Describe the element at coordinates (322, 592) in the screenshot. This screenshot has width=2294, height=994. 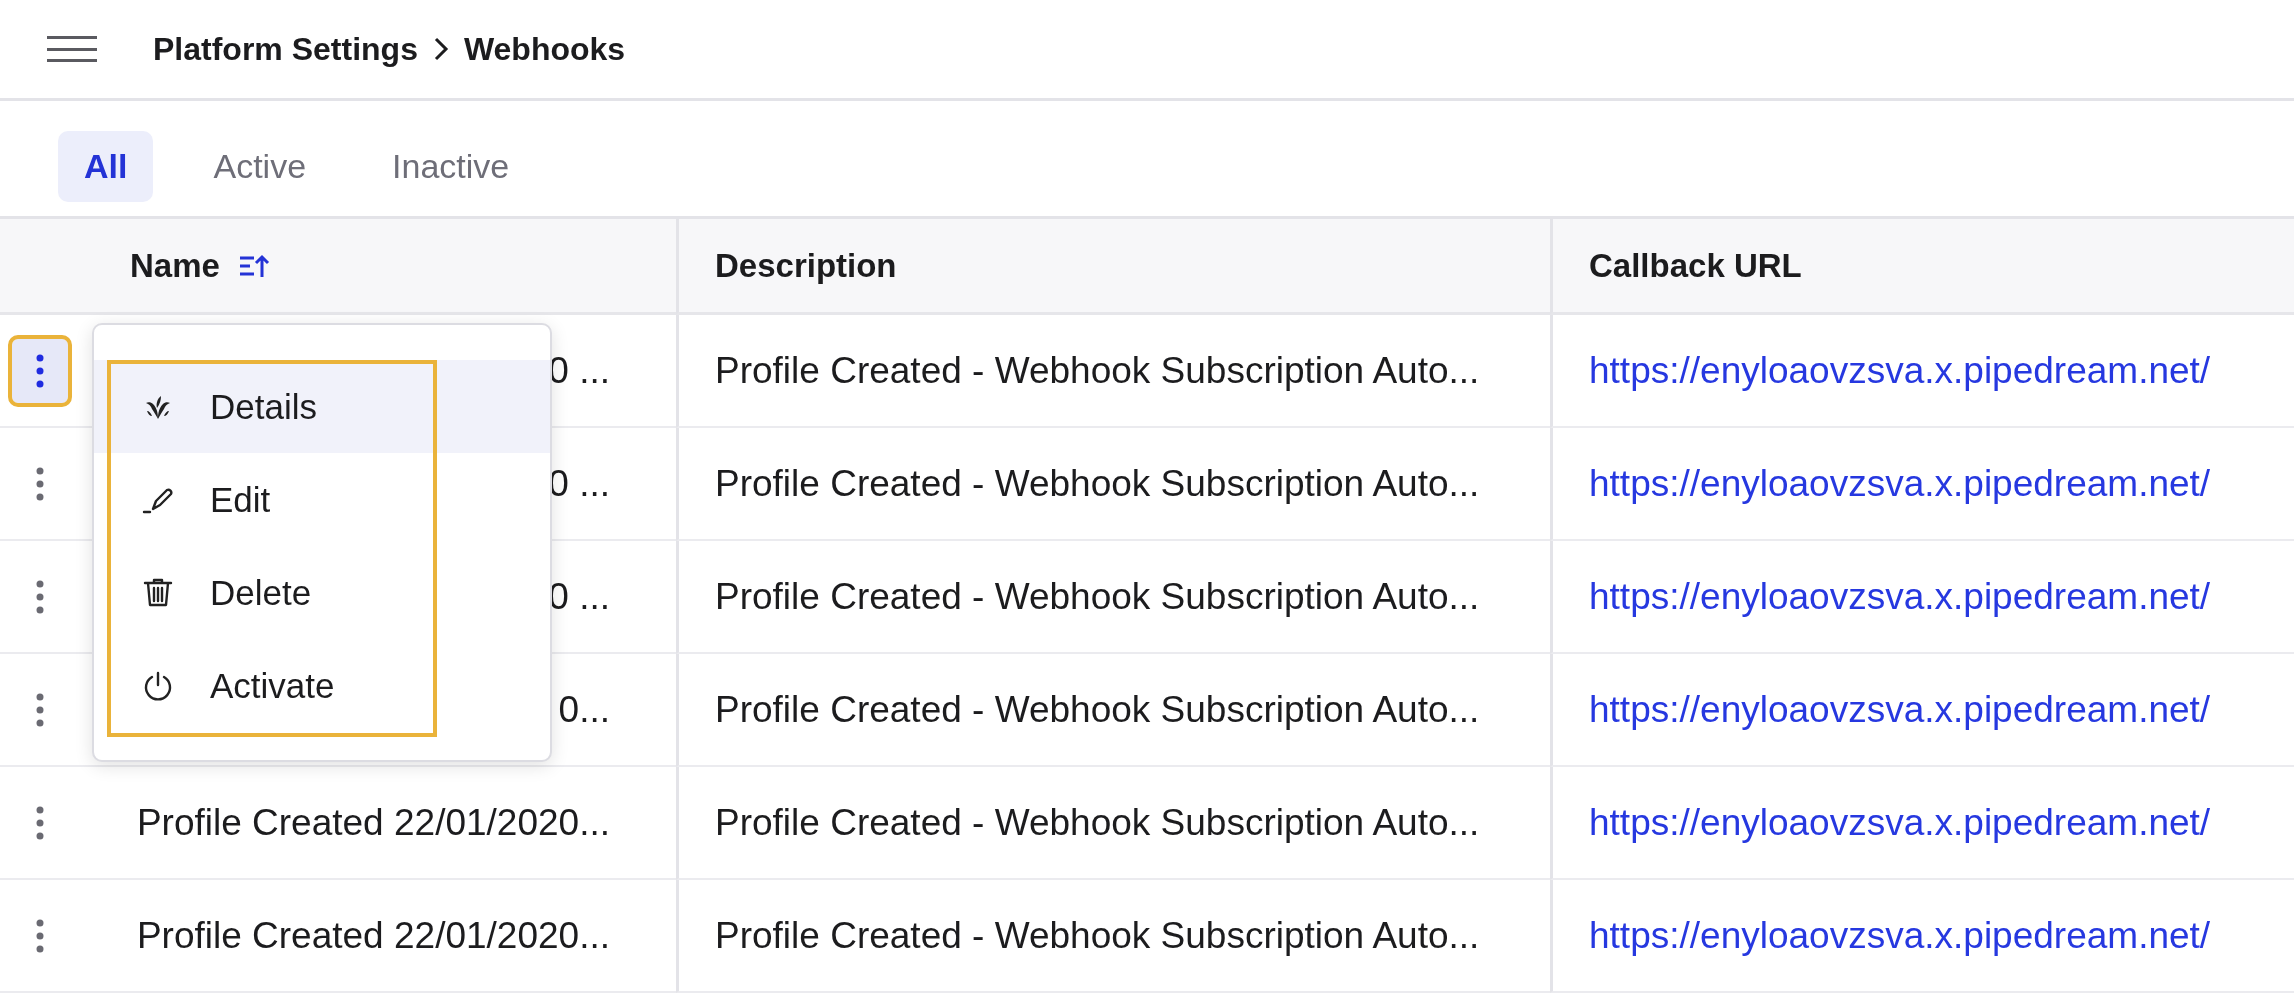
I see `menu-item: Delete` at that location.